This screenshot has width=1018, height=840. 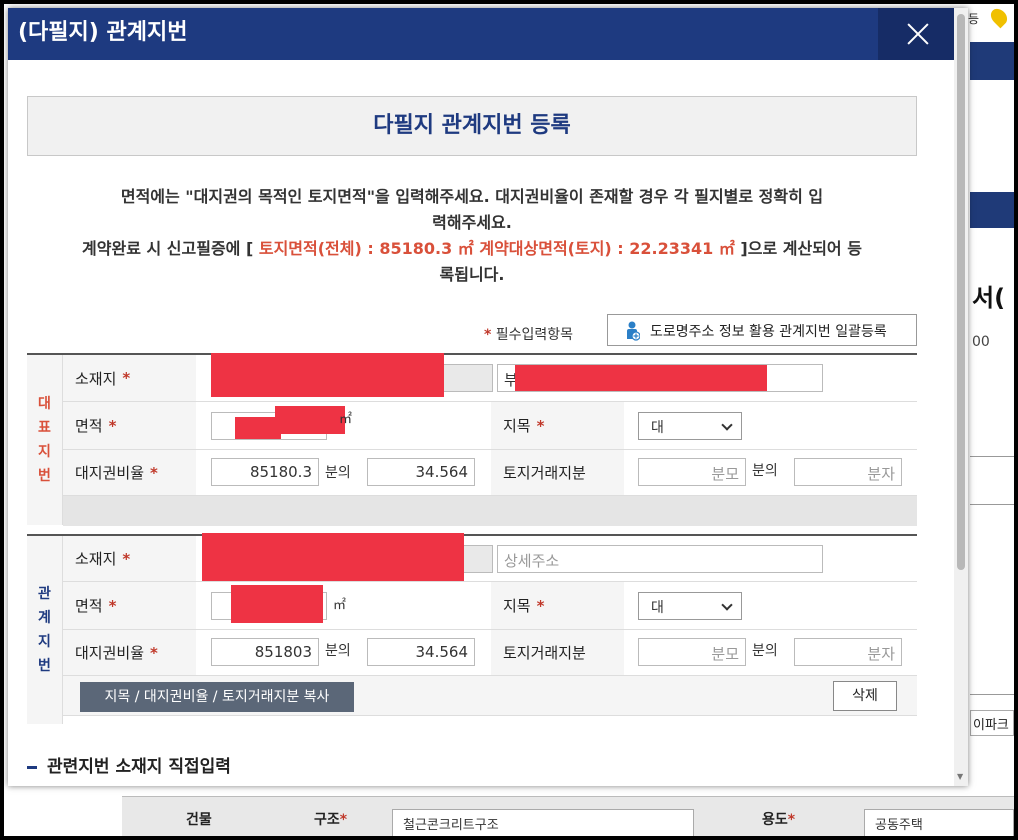 I want to click on ratio-denominator-input: 851803, so click(x=265, y=652).